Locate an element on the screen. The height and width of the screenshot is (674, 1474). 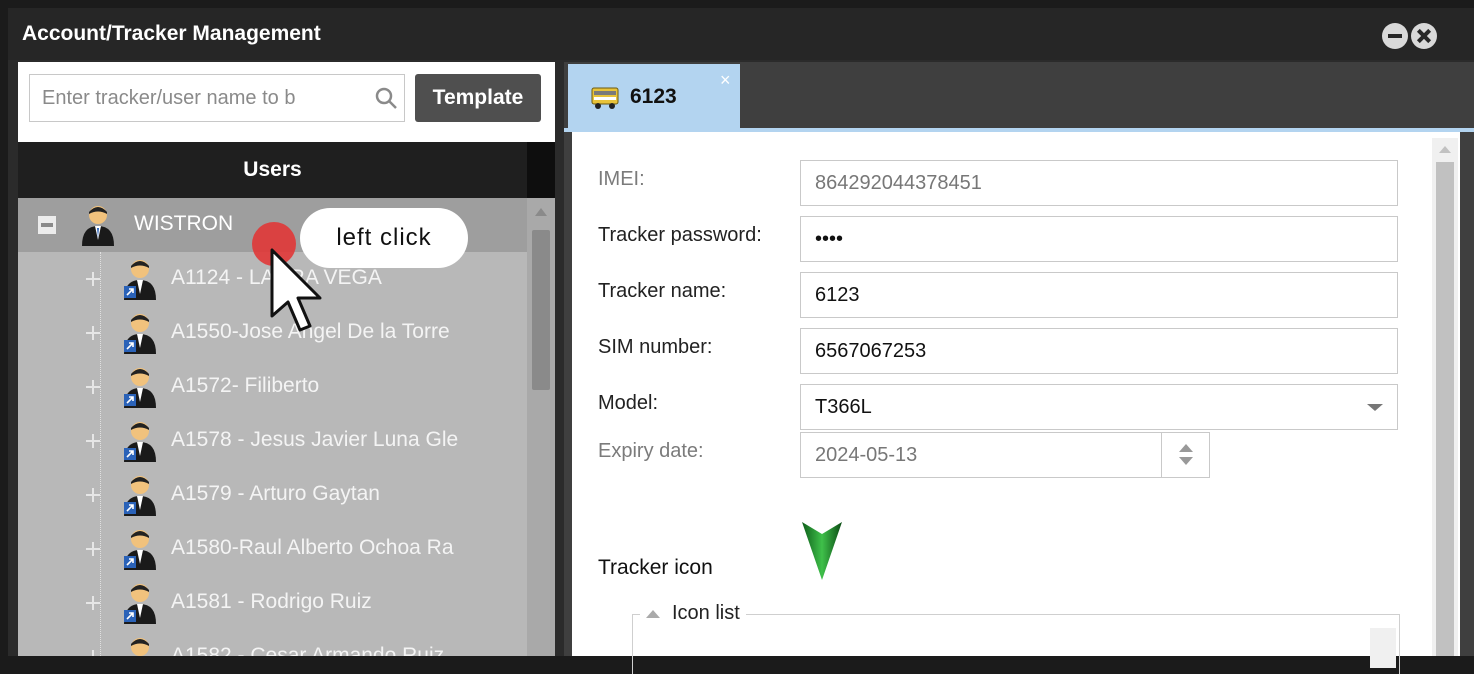
model-value: T366L is located at coordinates (843, 407).